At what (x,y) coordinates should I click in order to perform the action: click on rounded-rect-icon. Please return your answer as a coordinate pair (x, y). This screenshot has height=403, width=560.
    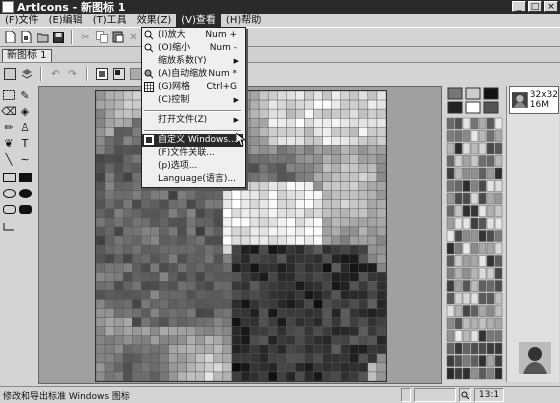
    Looking at the image, I should click on (9, 209).